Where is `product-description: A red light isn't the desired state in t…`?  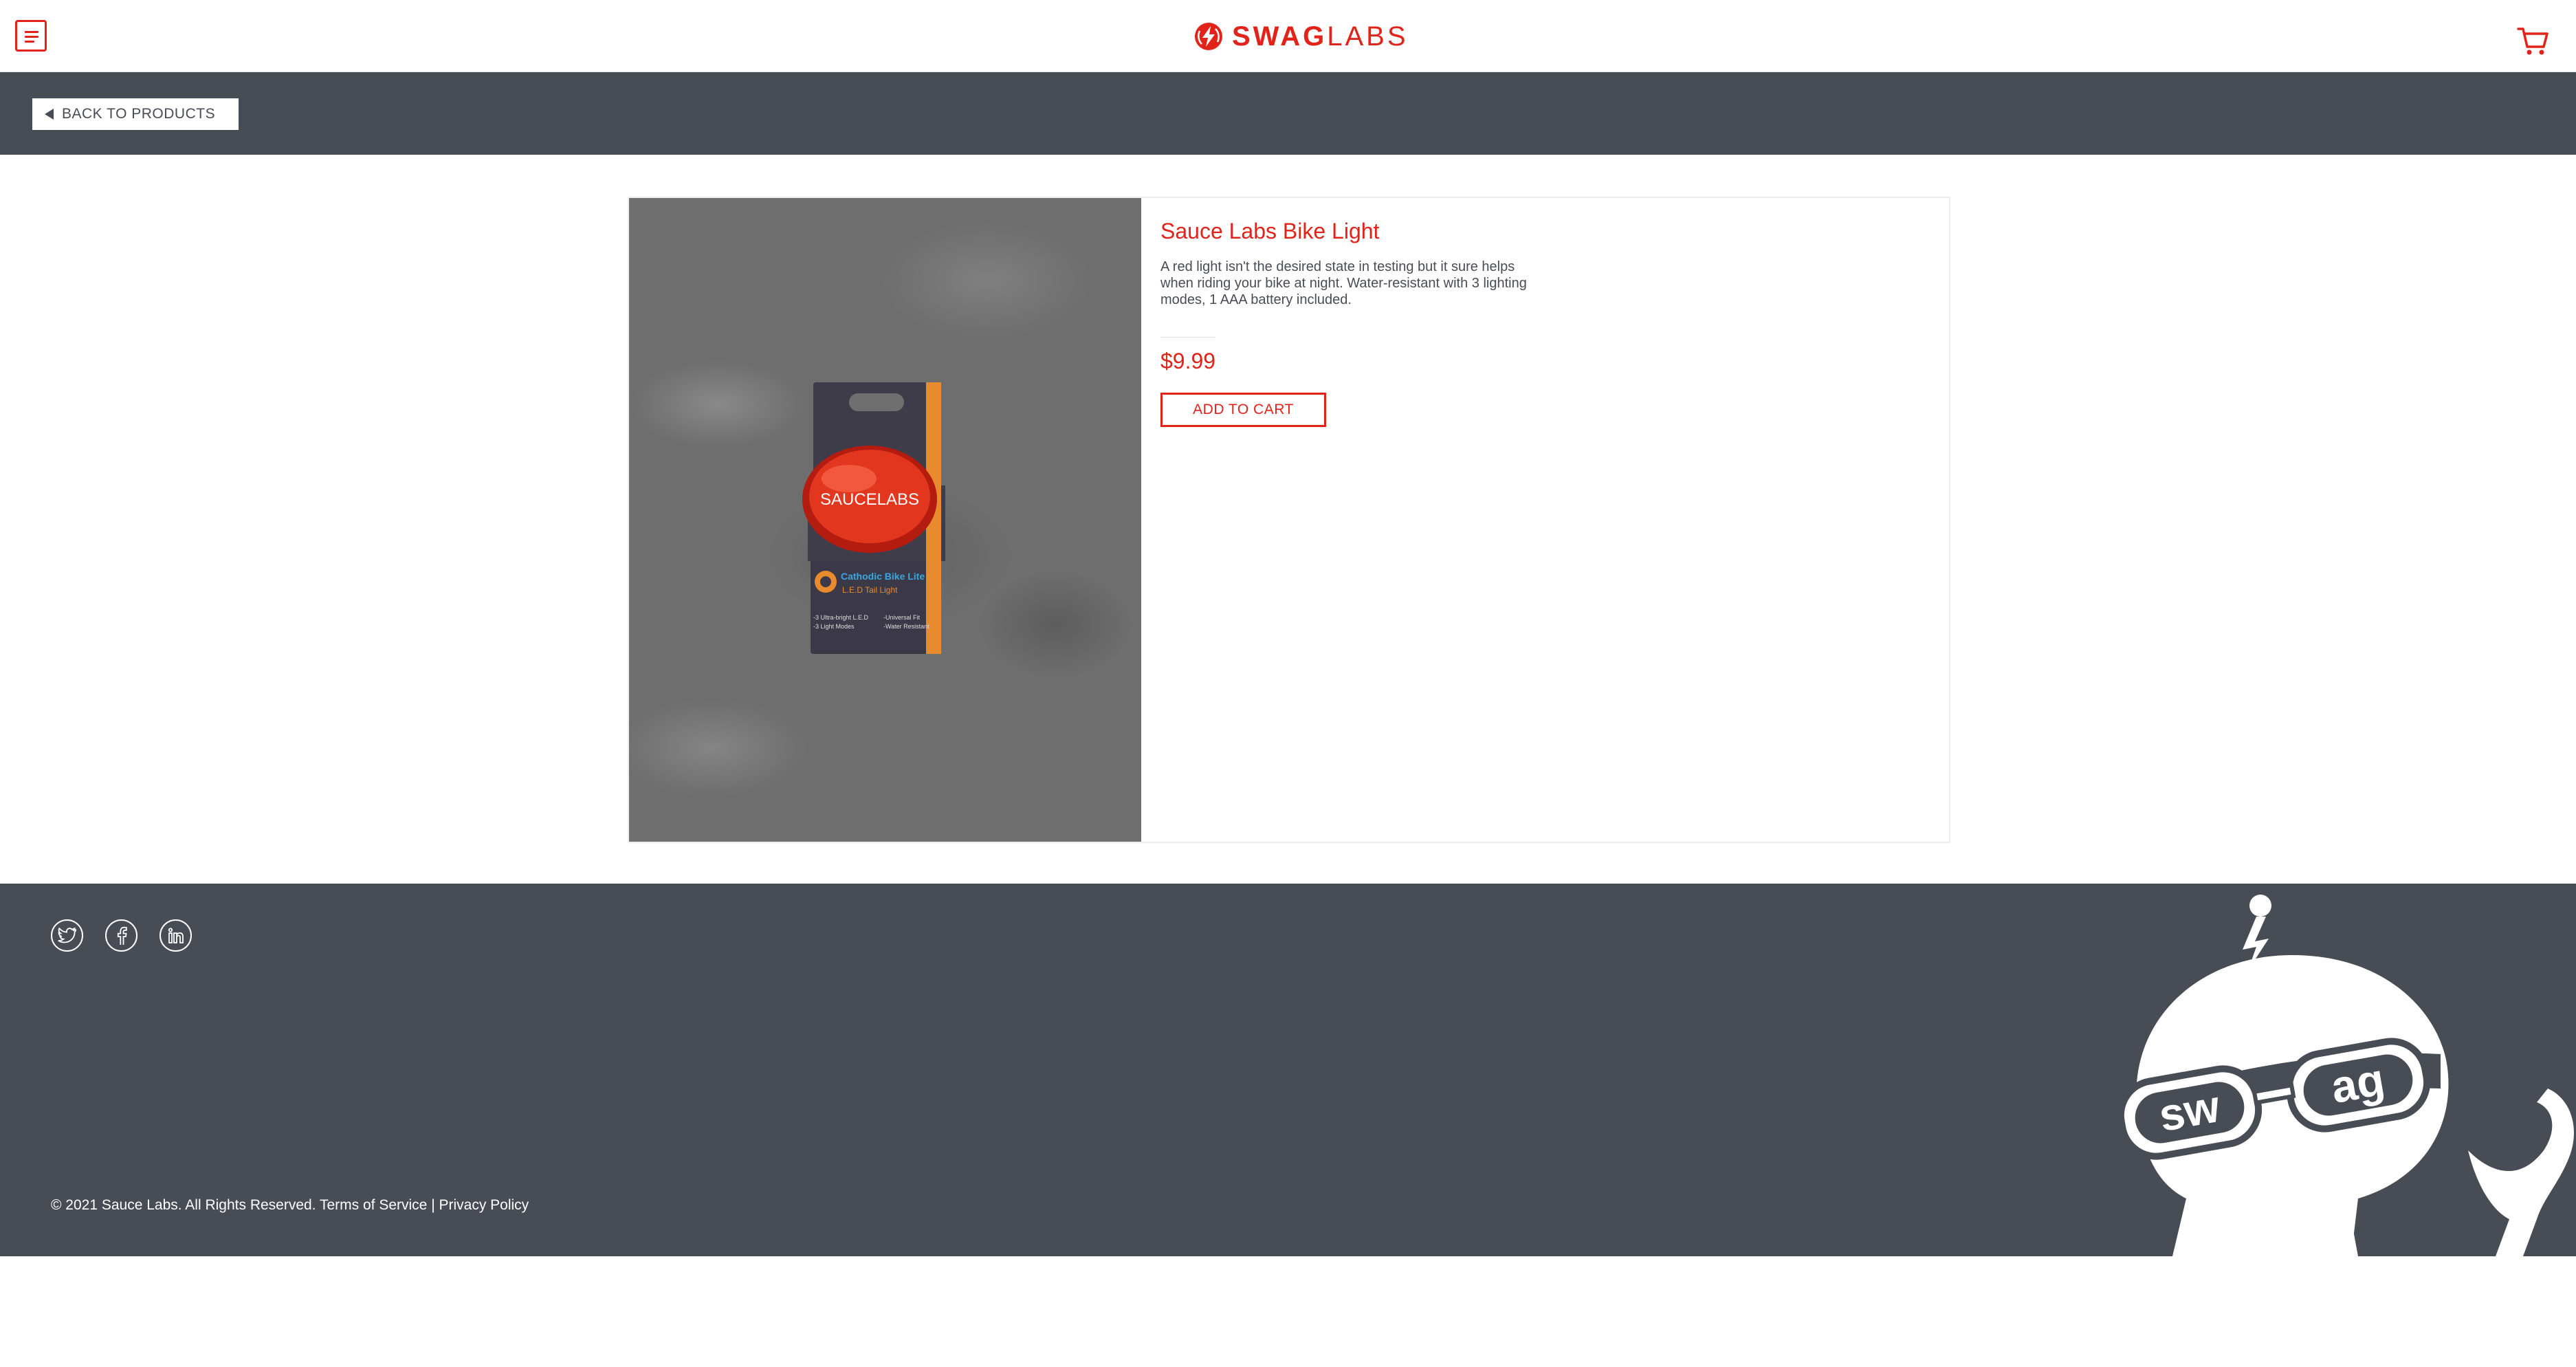
product-description: A red light isn't the desired state in t… is located at coordinates (1343, 283).